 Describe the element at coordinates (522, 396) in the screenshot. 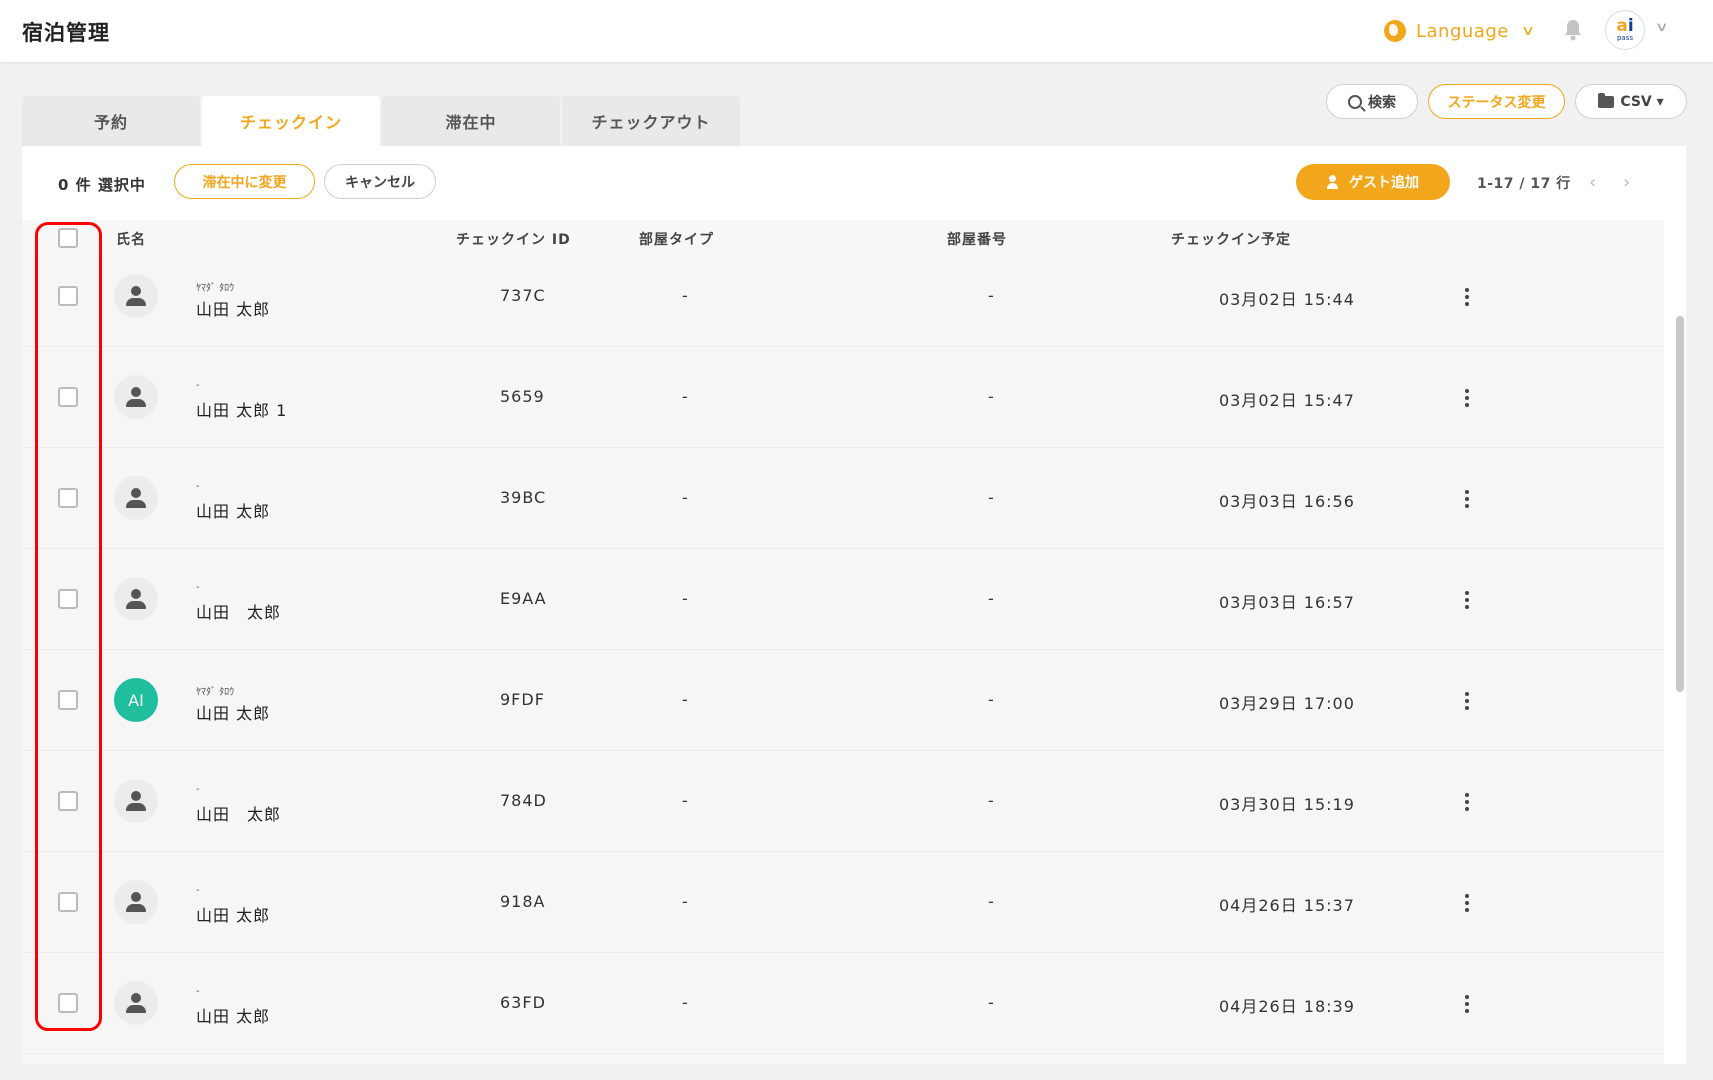

I see `checkin-id: 5659` at that location.